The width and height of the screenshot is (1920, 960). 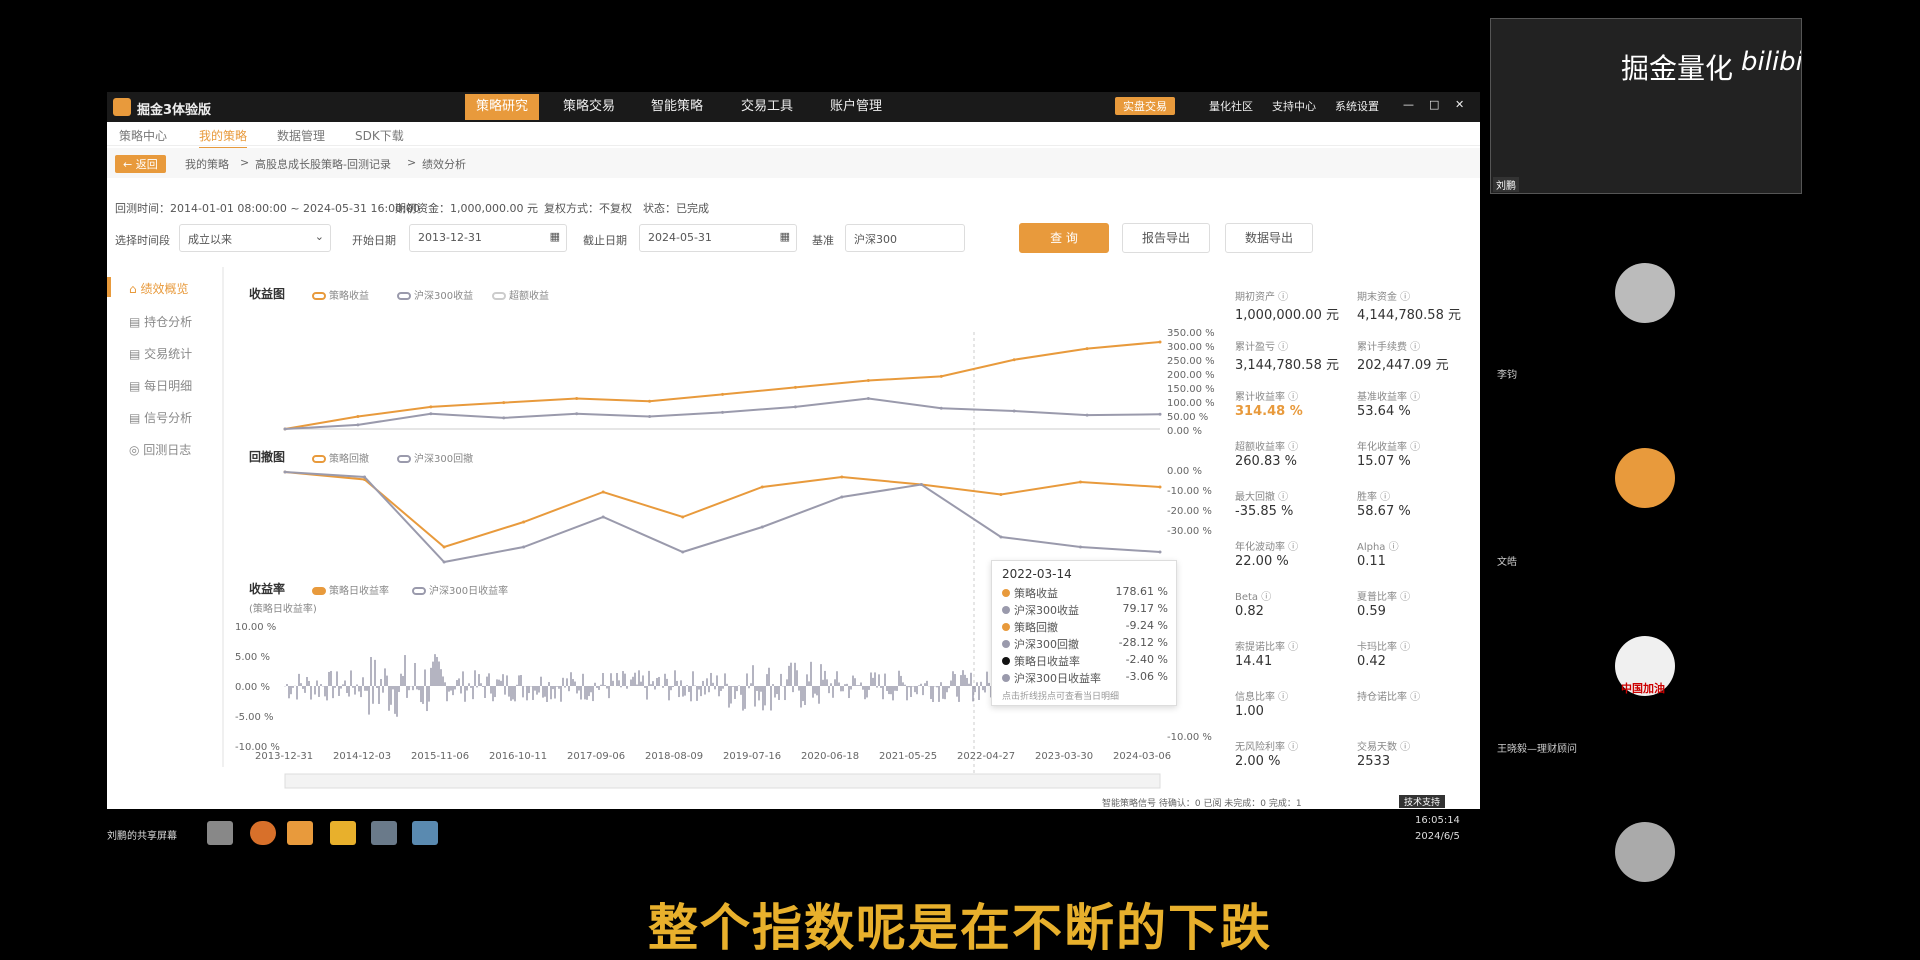 What do you see at coordinates (596, 756) in the screenshot?
I see `x-tick-label: 2017-09-06` at bounding box center [596, 756].